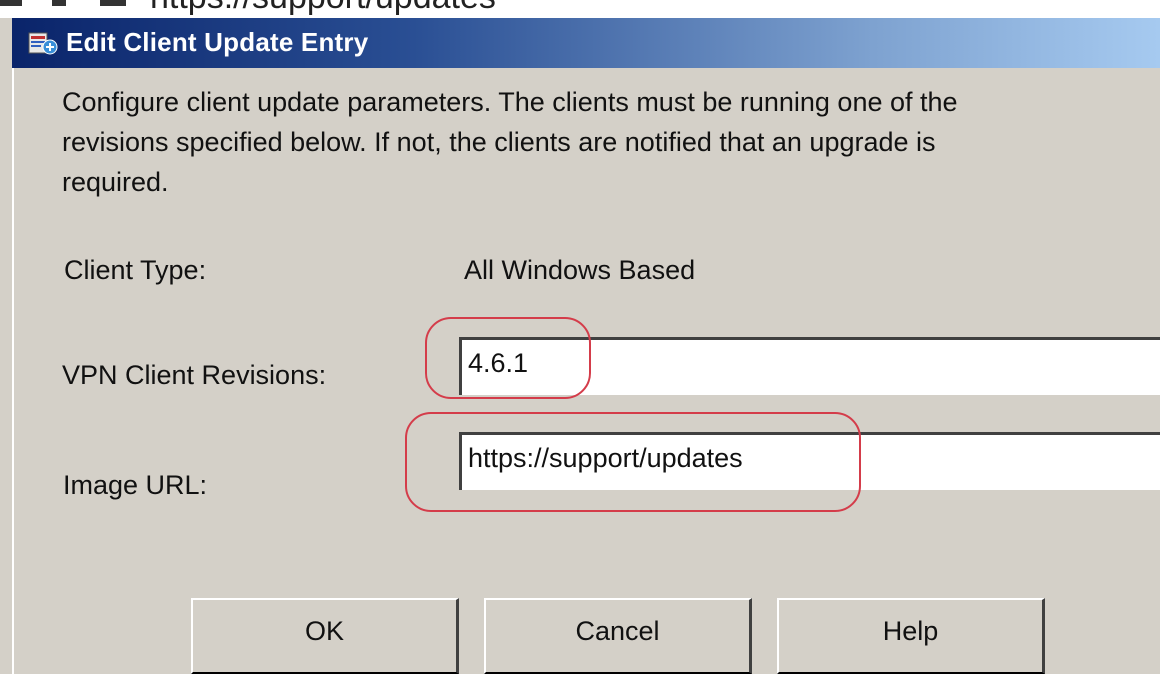 The width and height of the screenshot is (1160, 674). I want to click on vpn-revisions-label: VPN Client Revisions:, so click(194, 375).